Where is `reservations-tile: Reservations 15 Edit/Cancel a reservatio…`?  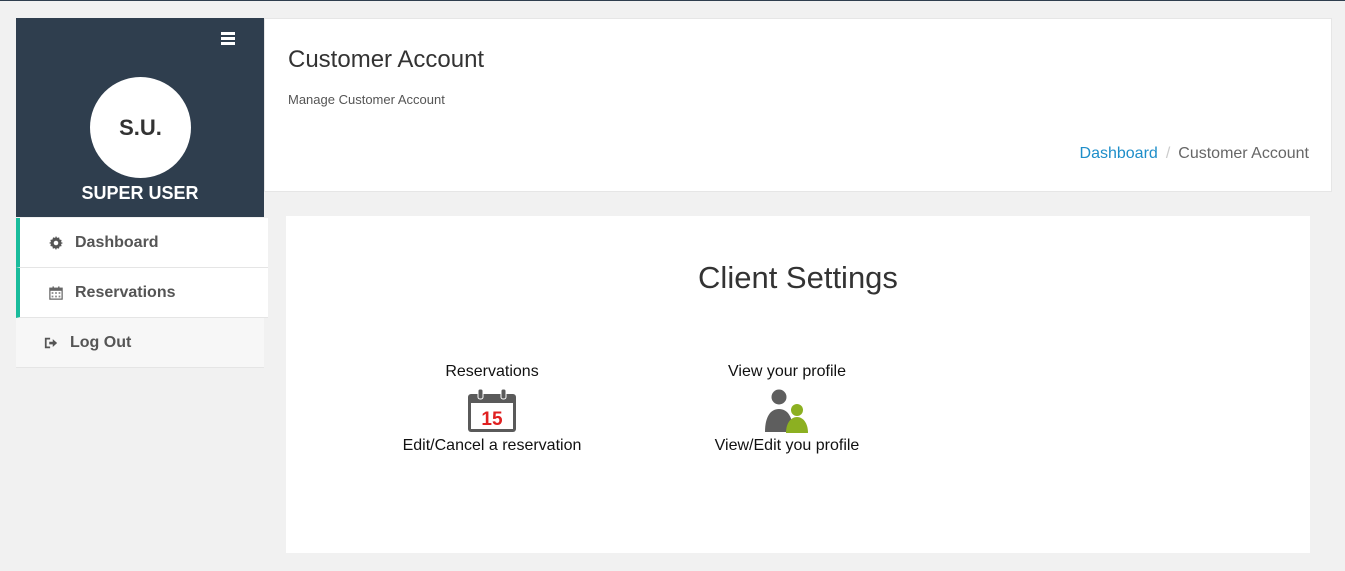
reservations-tile: Reservations 15 Edit/Cancel a reservatio… is located at coordinates (492, 409).